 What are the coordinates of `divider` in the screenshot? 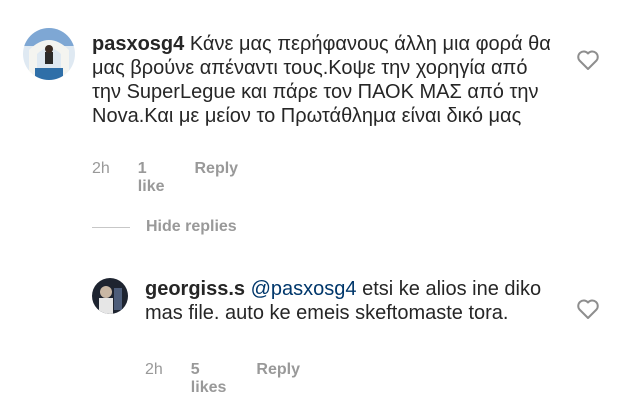 It's located at (111, 227).